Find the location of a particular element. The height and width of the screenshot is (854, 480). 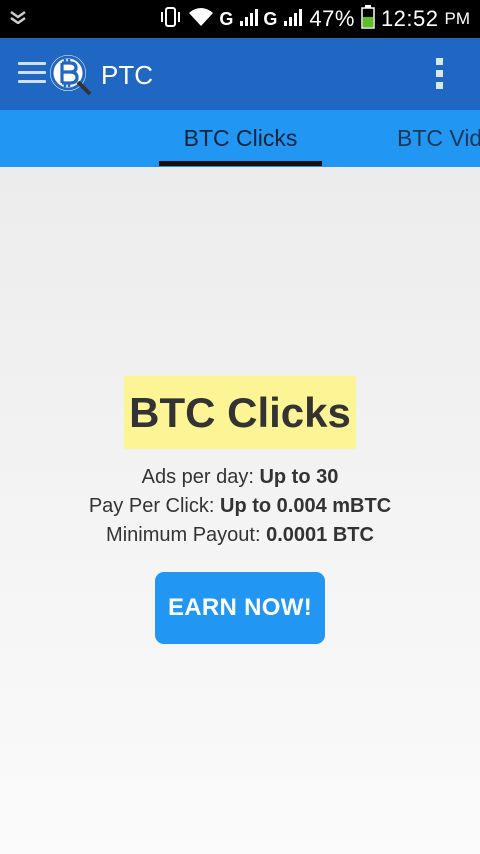

battery-icon is located at coordinates (368, 19).